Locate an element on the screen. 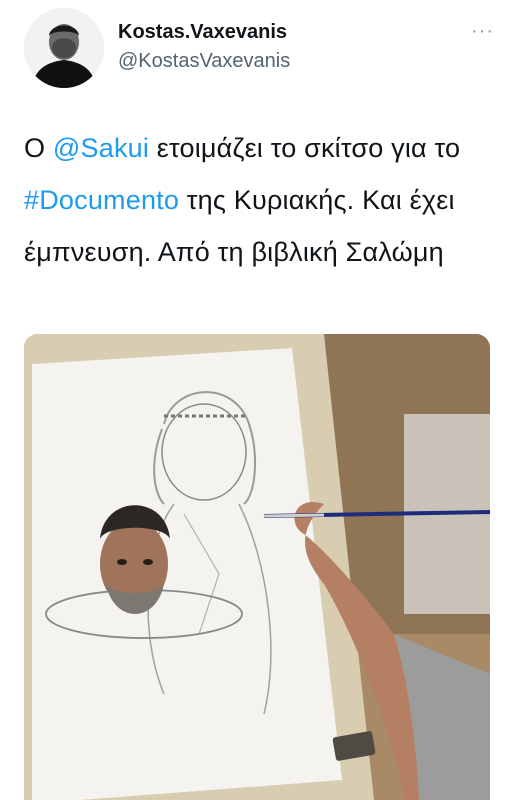 This screenshot has width=516, height=800. tweet-text-segment: ετοιμάζει το σκίτσο για το is located at coordinates (305, 148).